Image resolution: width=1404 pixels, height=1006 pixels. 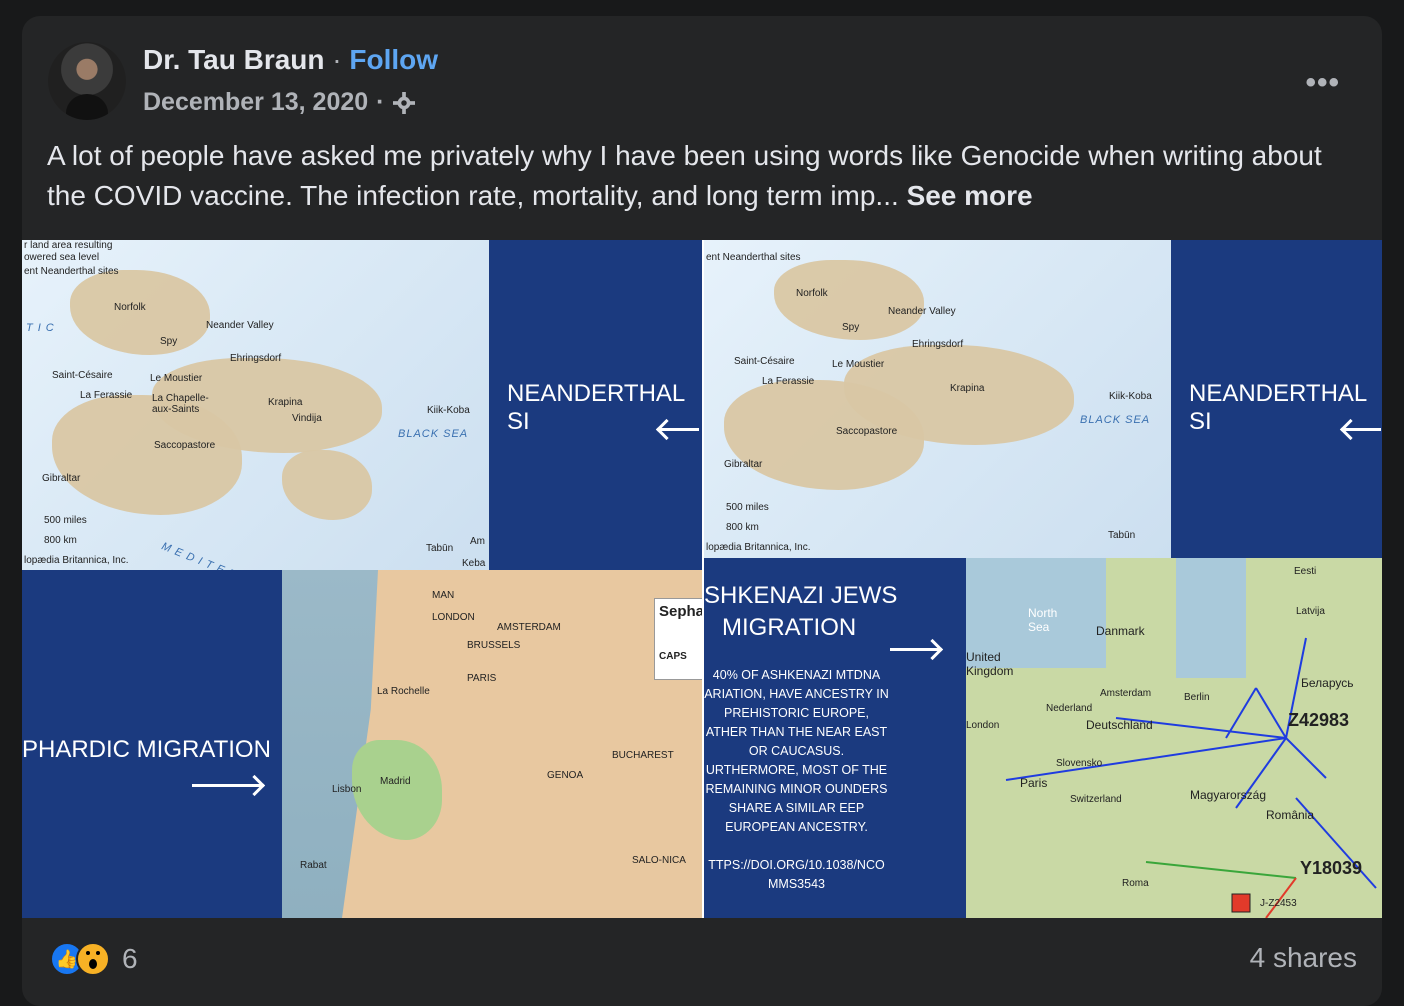 I want to click on reactions: 👍 6, so click(x=94, y=959).